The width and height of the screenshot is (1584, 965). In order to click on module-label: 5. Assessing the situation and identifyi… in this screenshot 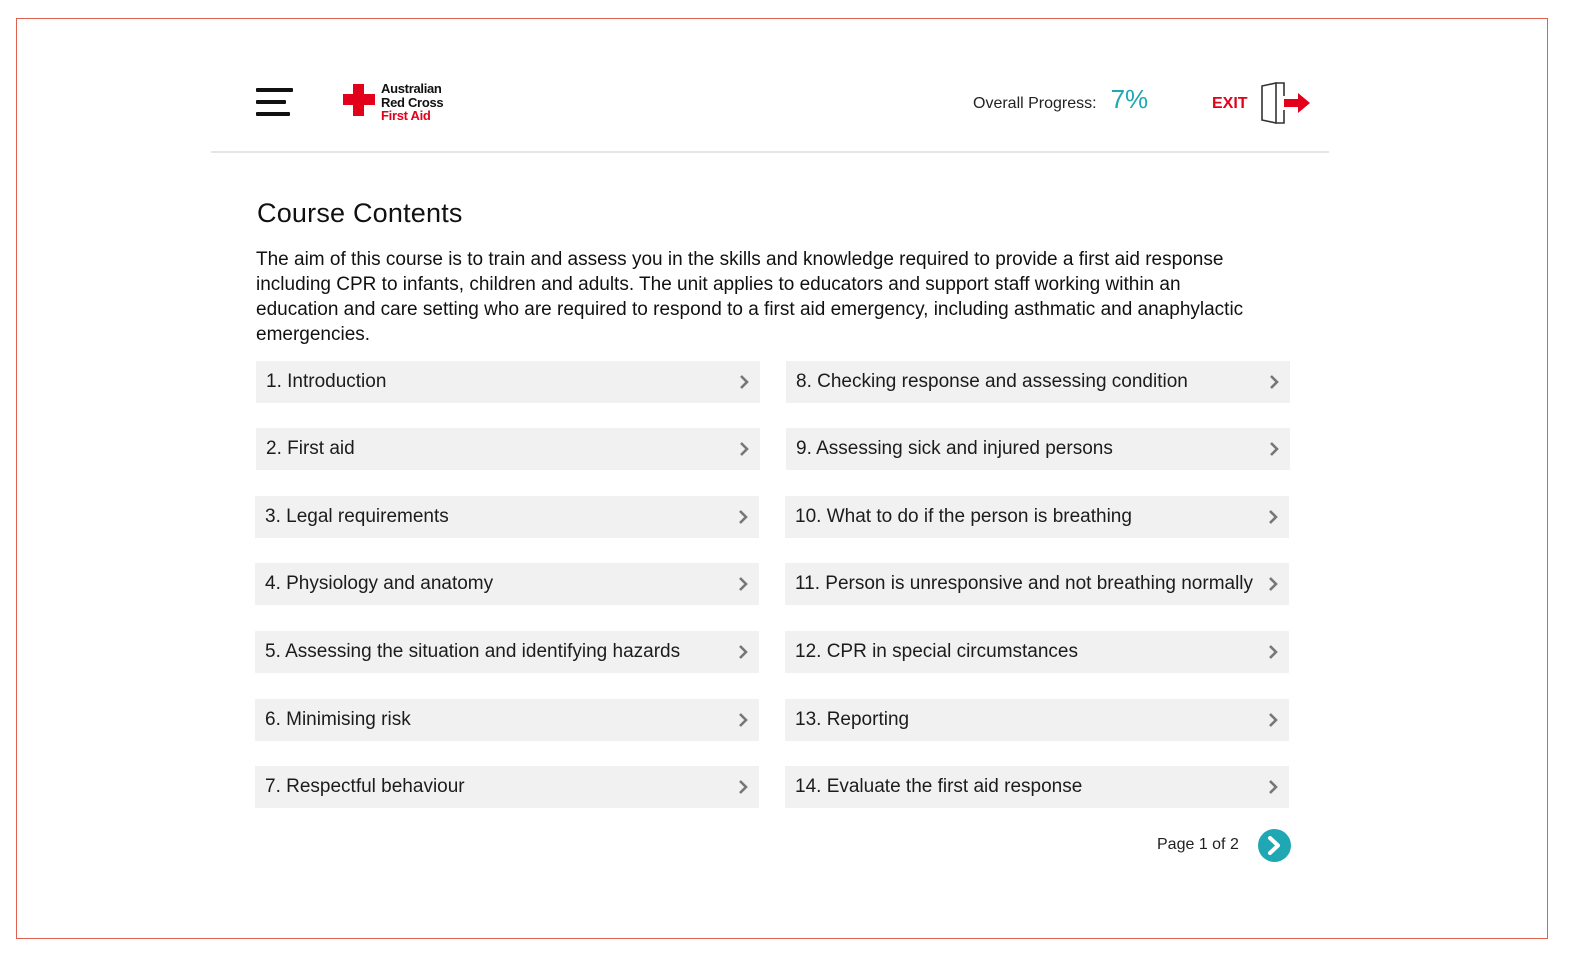, I will do `click(473, 651)`.